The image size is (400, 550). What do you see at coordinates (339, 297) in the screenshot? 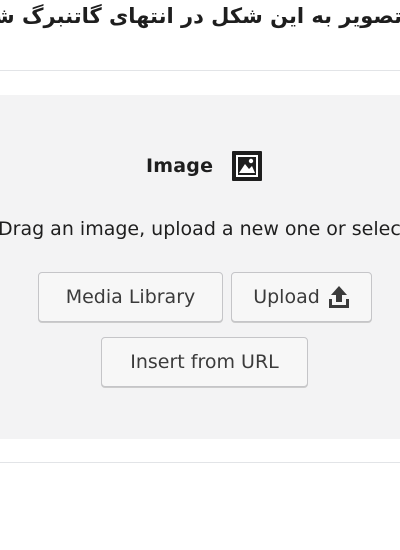
I see `upload-icon` at bounding box center [339, 297].